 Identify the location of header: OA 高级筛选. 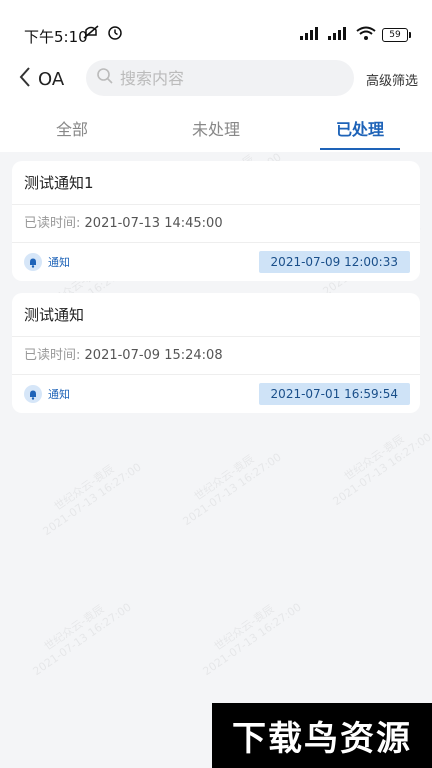
(216, 79).